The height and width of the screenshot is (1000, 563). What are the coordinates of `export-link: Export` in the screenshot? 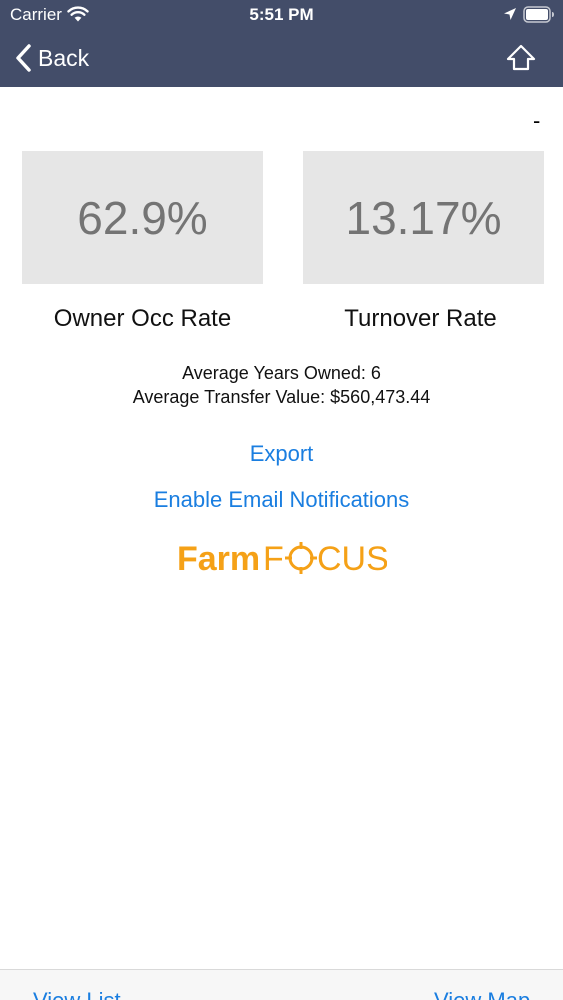 It's located at (281, 454).